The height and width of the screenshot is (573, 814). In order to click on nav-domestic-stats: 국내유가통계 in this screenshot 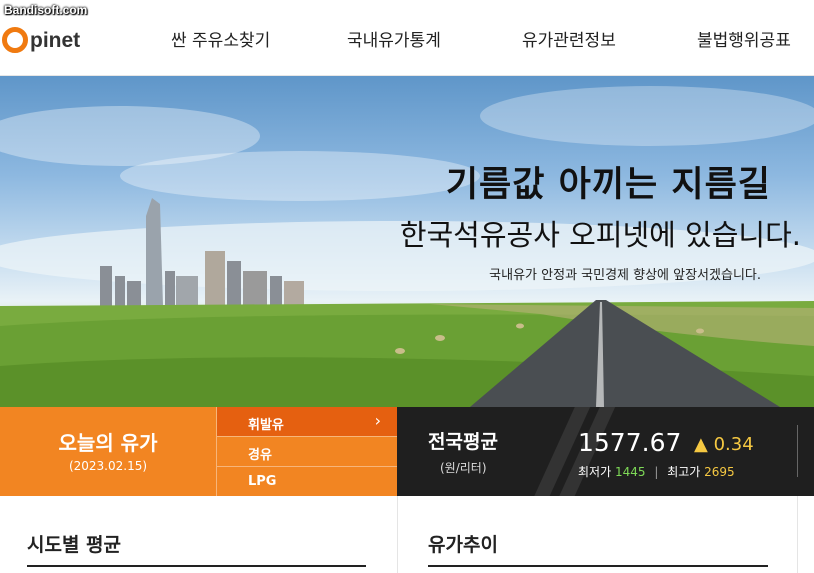, I will do `click(394, 38)`.